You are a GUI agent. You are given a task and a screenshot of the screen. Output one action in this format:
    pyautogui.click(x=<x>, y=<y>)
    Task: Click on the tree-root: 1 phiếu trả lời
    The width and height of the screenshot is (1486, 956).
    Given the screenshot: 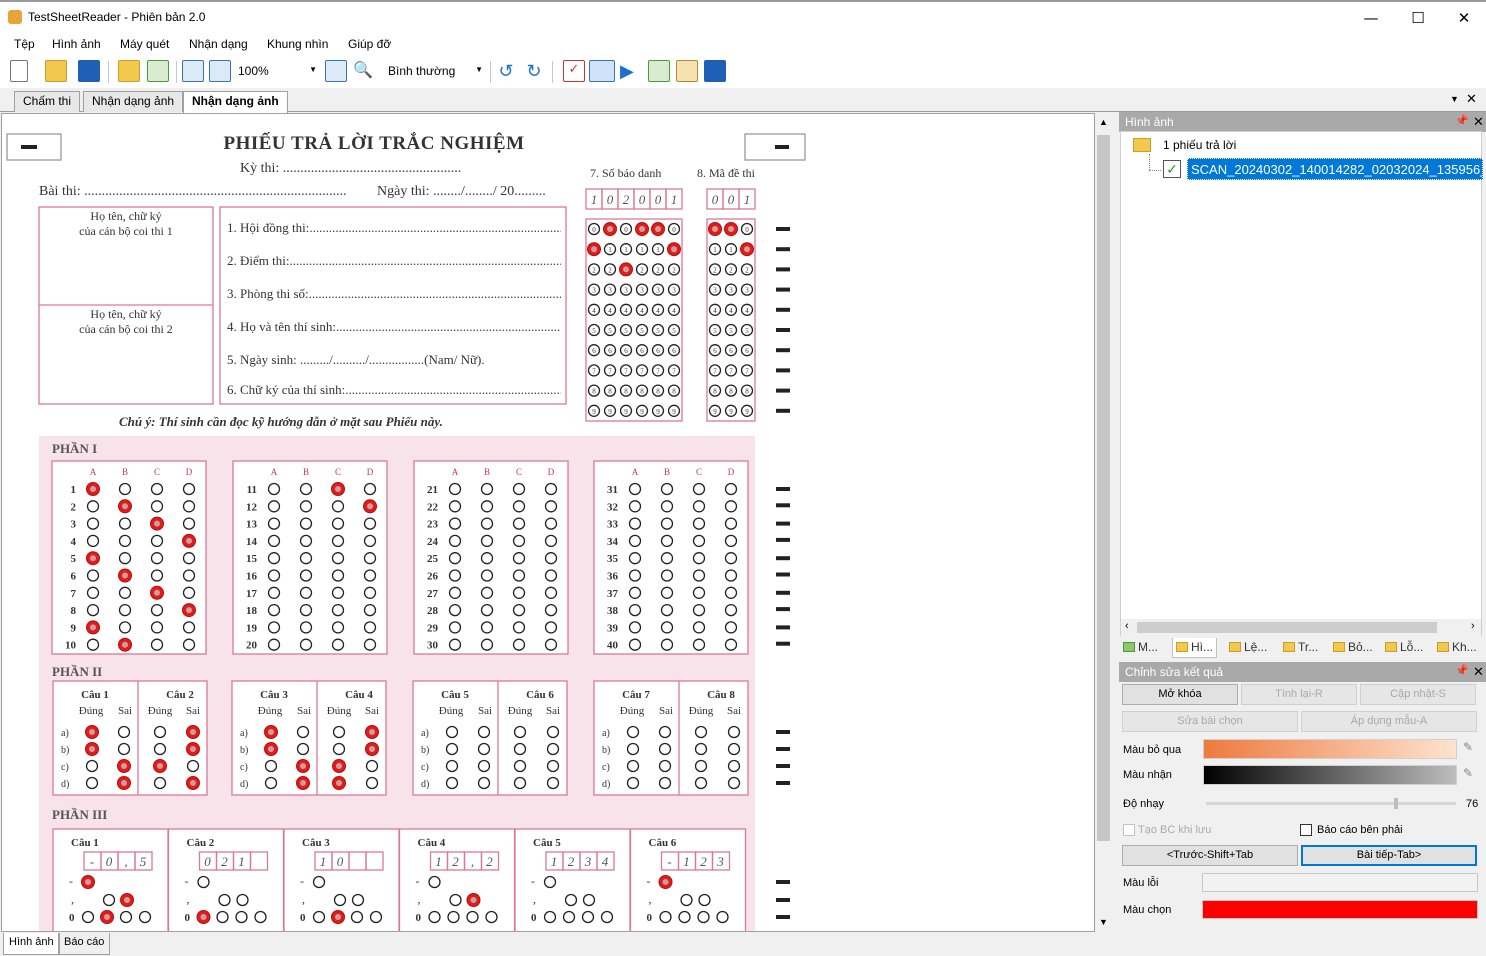 What is the action you would take?
    pyautogui.click(x=1199, y=145)
    